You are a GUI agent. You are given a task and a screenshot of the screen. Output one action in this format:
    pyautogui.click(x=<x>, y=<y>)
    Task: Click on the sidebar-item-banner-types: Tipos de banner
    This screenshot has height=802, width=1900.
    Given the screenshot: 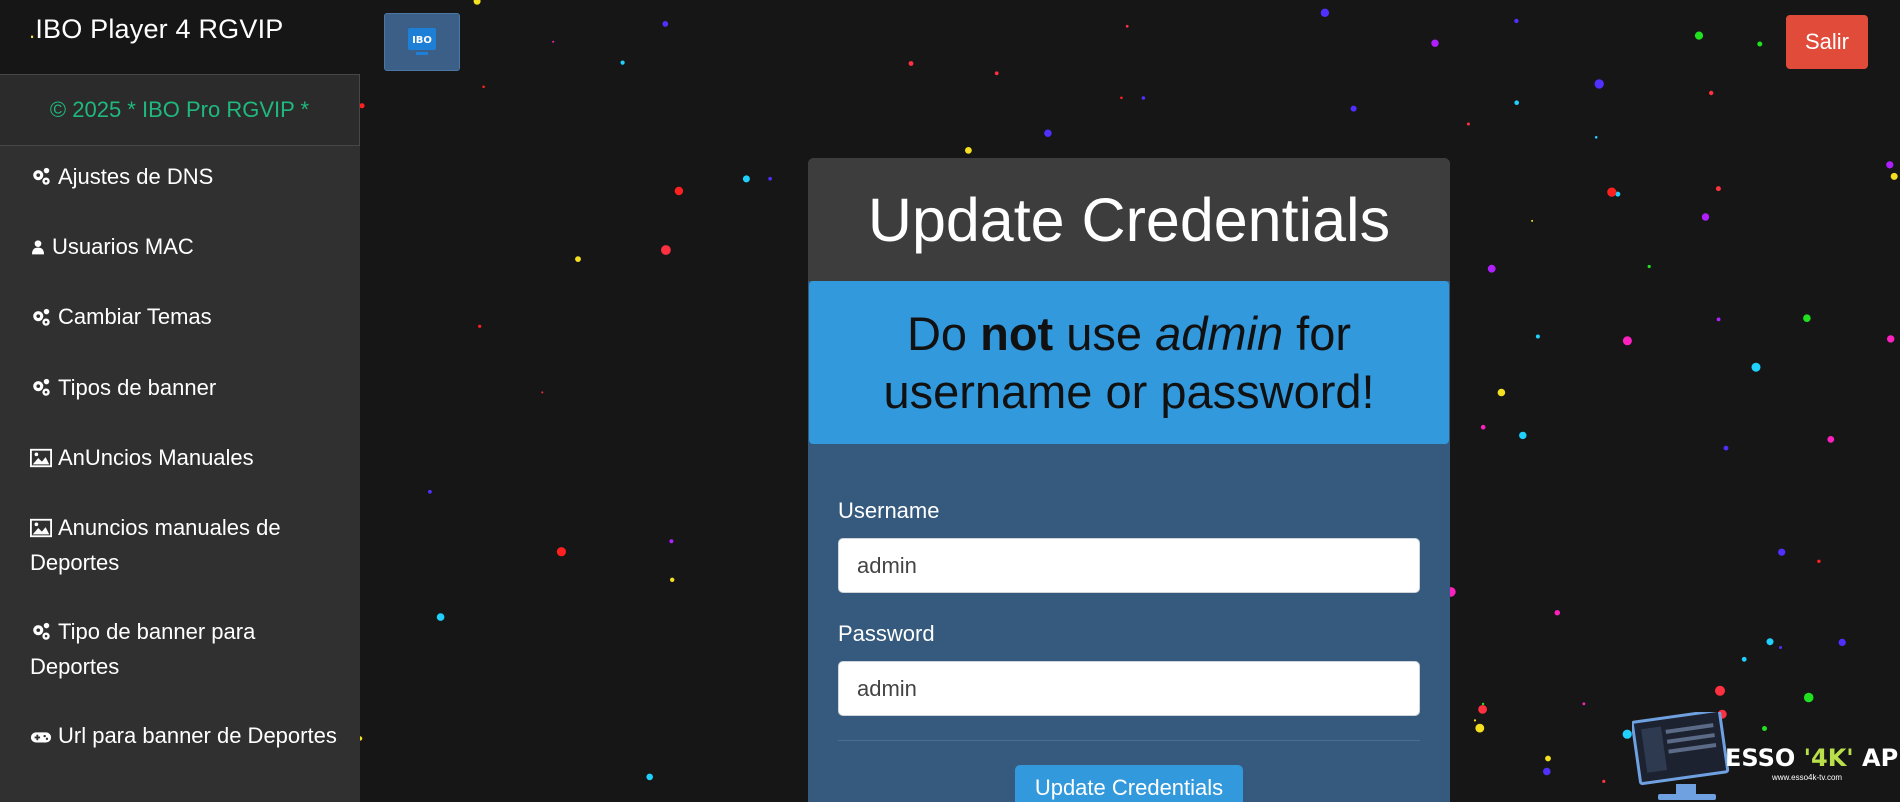 What is the action you would take?
    pyautogui.click(x=180, y=388)
    